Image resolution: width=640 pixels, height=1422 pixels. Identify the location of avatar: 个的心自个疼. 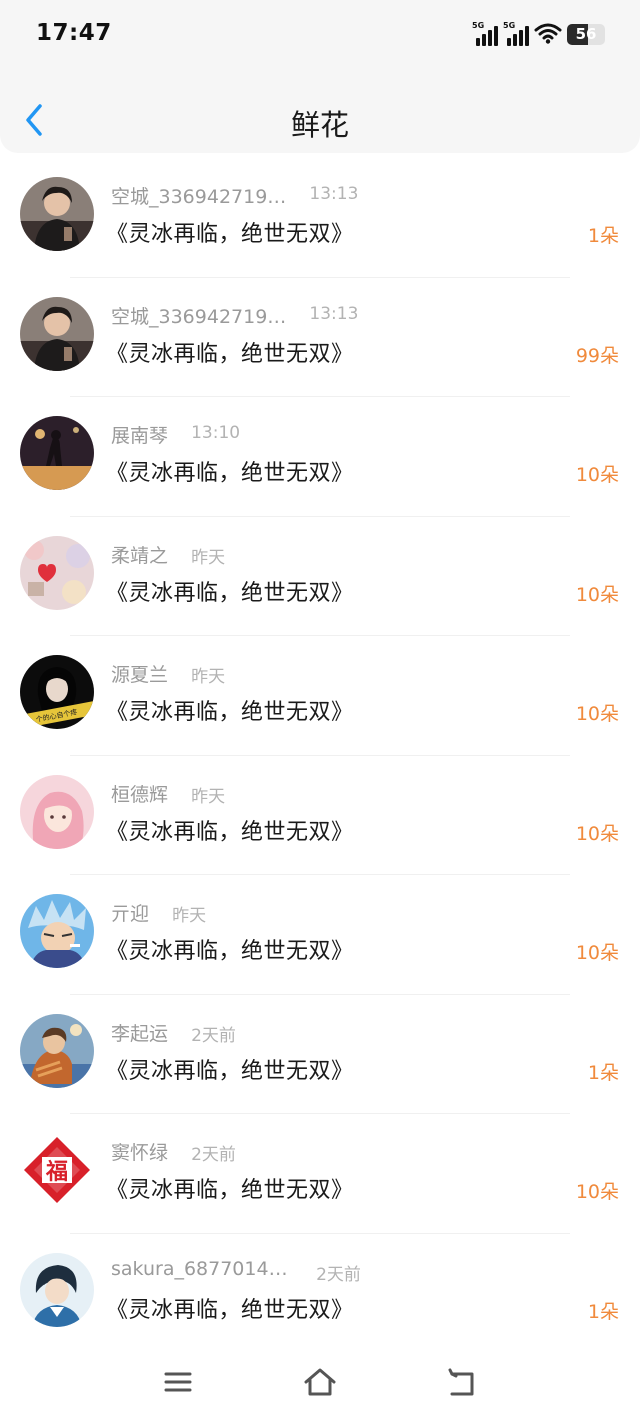
(57, 692).